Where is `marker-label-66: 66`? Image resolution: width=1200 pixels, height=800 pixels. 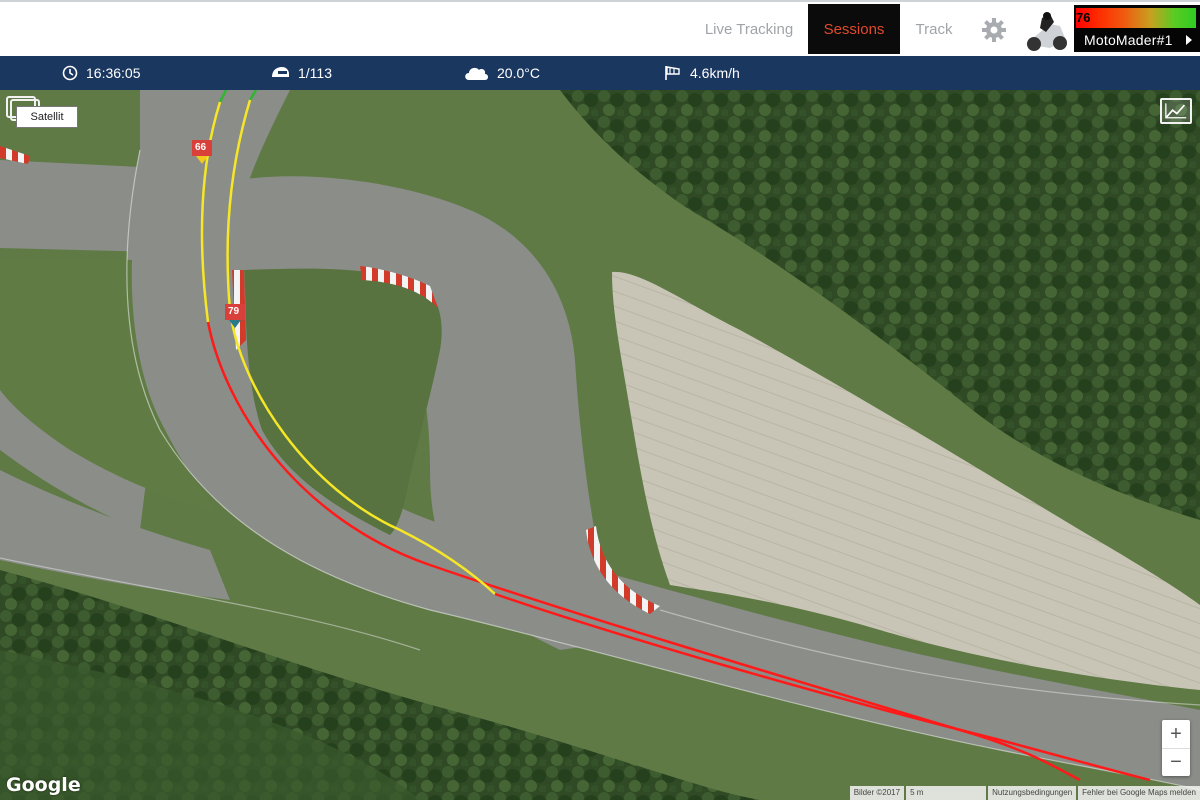 marker-label-66: 66 is located at coordinates (201, 147).